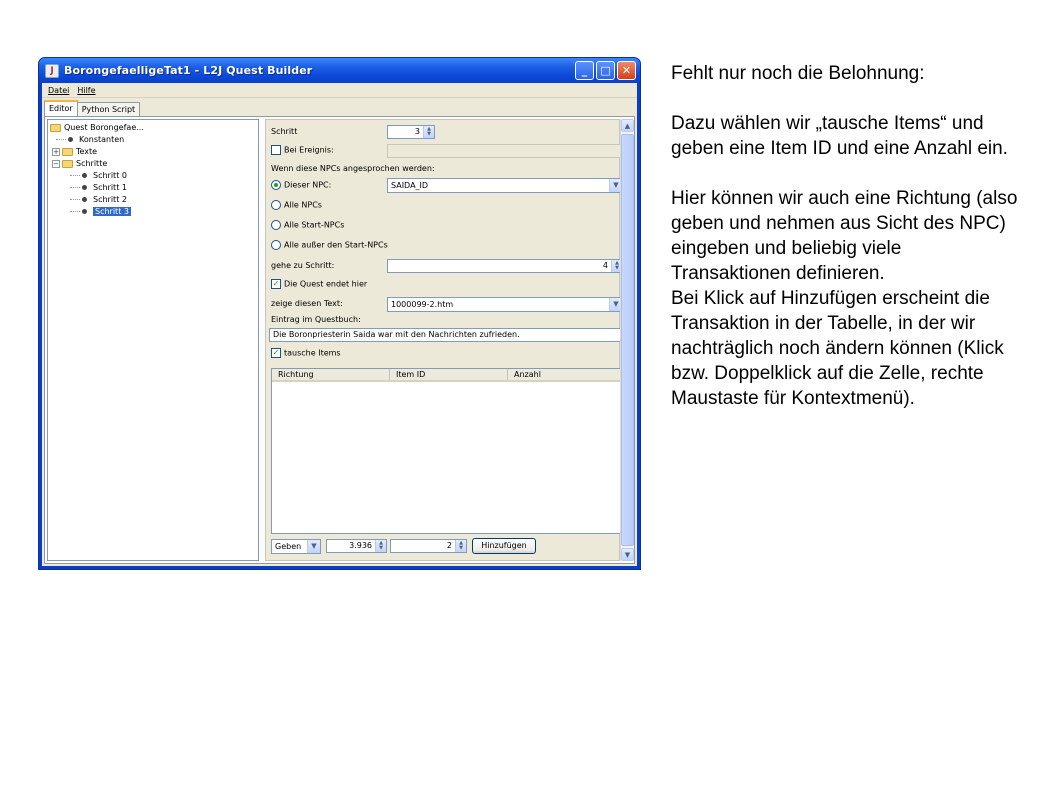  Describe the element at coordinates (154, 212) in the screenshot. I see `tree-item-schritt-3: Schritt 3` at that location.